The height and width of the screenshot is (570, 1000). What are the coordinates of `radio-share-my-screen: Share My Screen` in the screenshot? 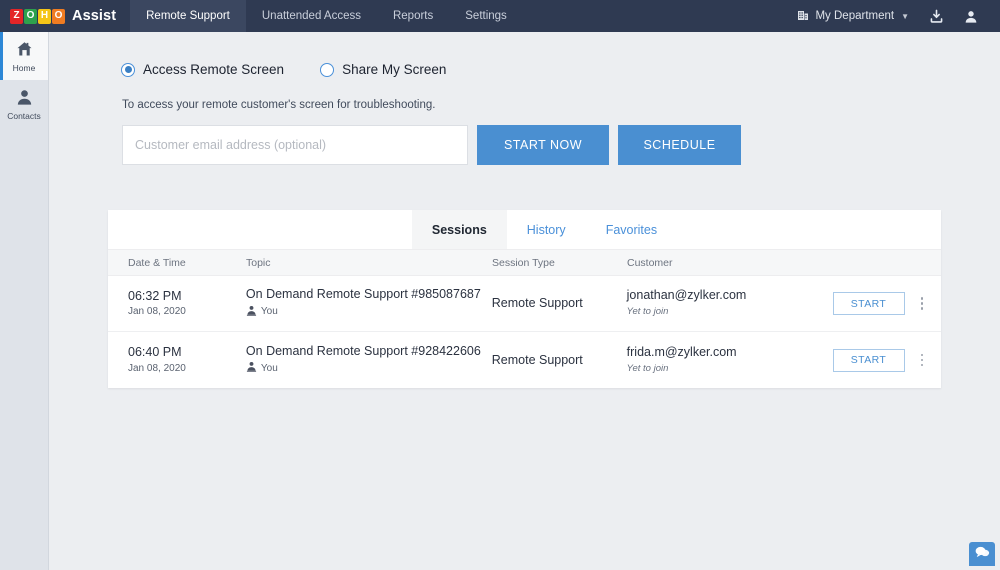 It's located at (383, 69).